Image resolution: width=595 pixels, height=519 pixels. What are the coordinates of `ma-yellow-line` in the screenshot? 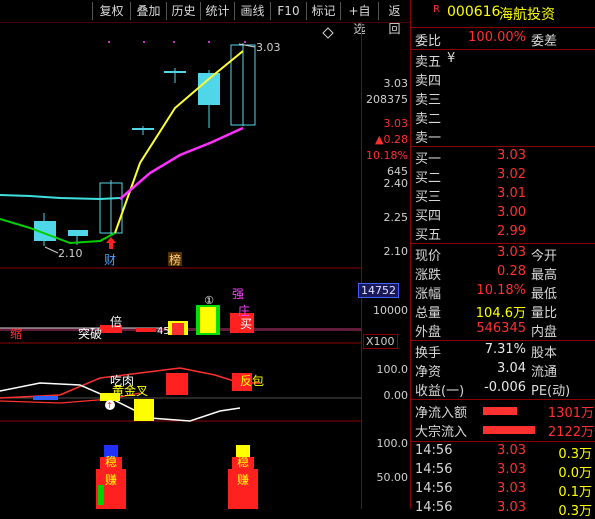 It's located at (179, 142).